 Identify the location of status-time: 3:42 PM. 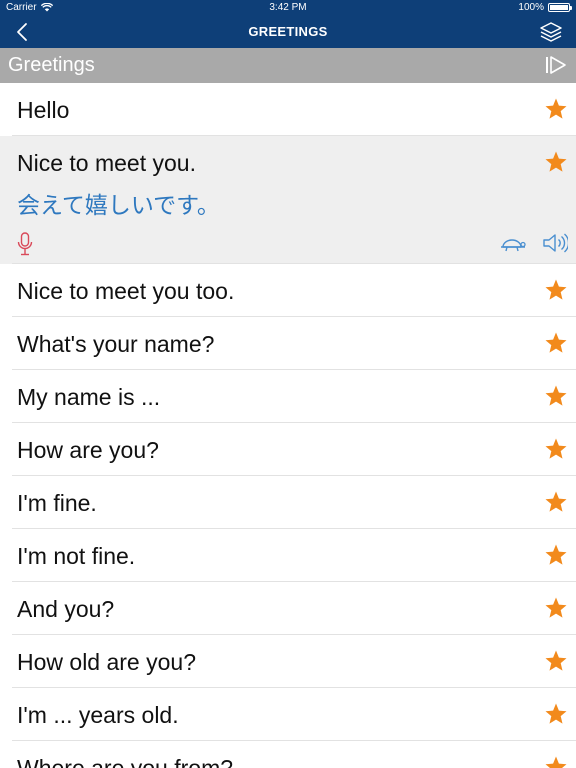
(288, 7).